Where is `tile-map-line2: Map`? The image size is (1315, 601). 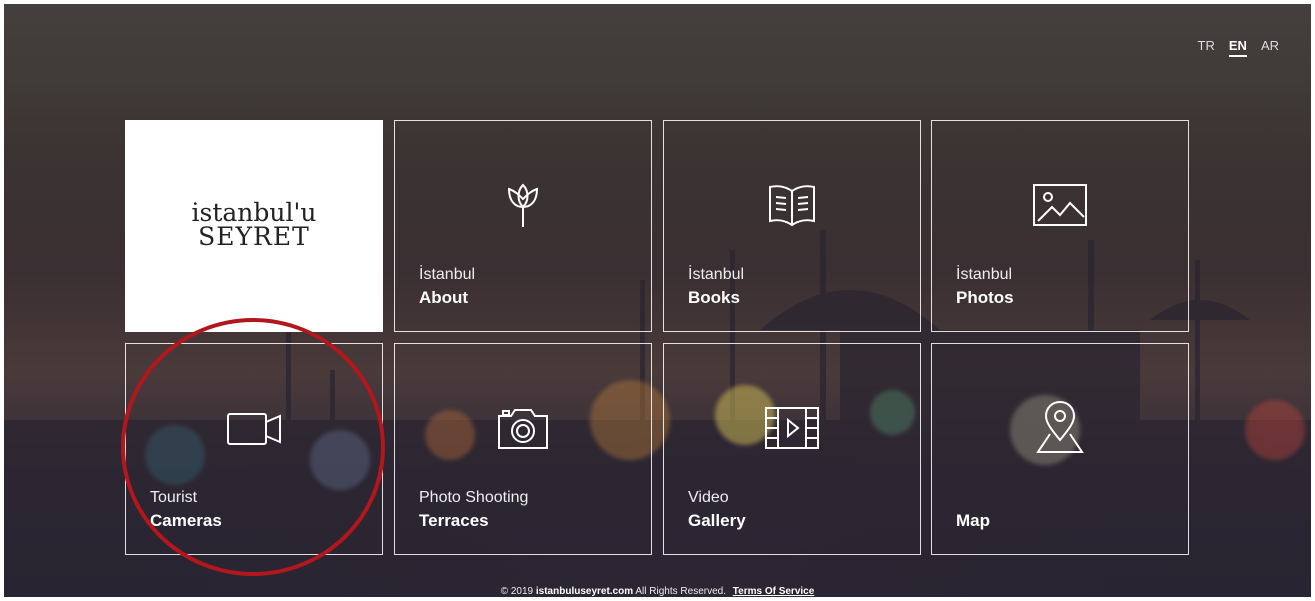 tile-map-line2: Map is located at coordinates (973, 520).